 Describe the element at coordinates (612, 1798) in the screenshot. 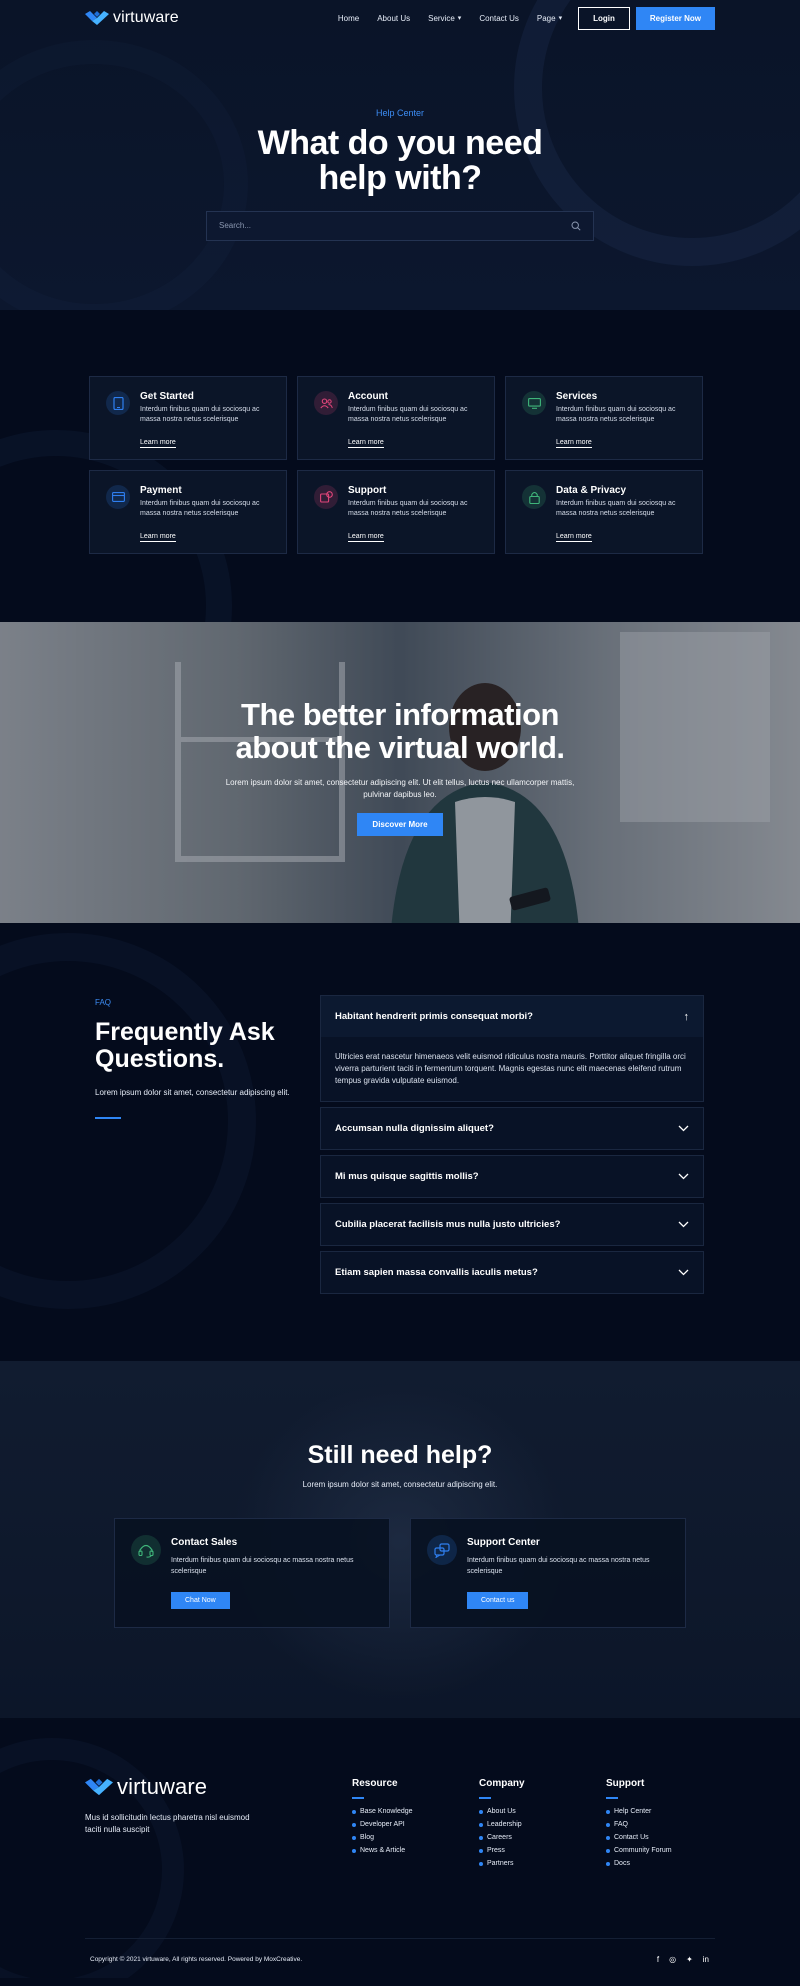

I see `footer-column-divider` at that location.